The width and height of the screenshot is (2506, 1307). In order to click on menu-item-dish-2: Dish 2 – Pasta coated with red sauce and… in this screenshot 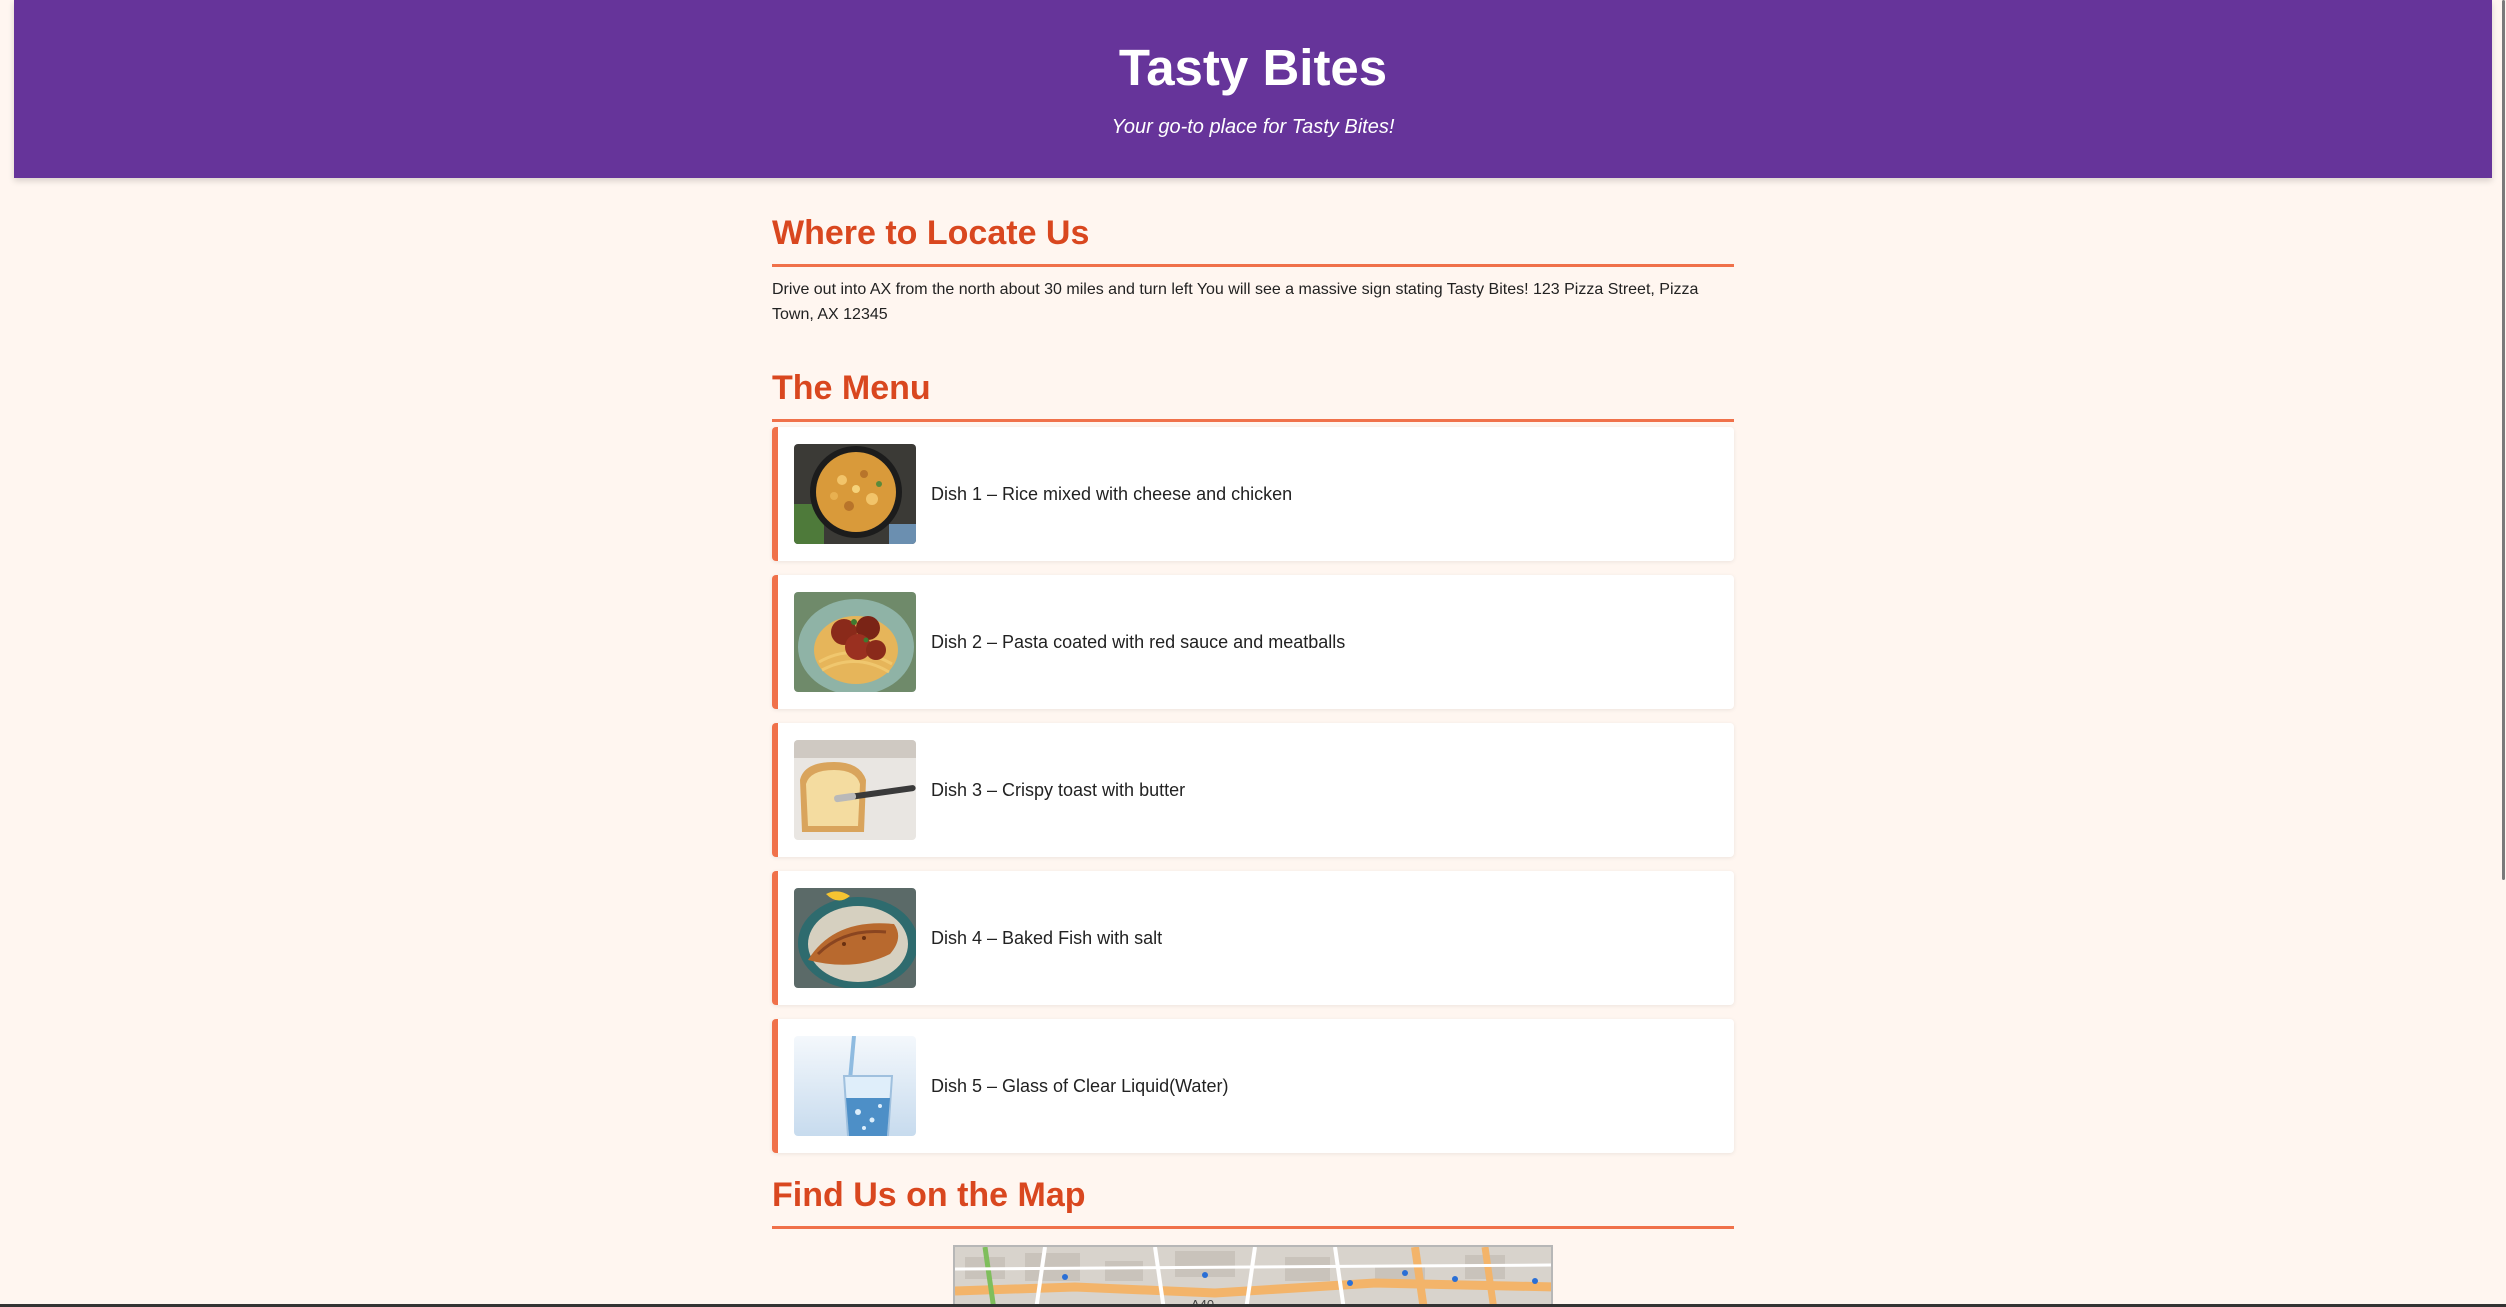, I will do `click(1253, 642)`.